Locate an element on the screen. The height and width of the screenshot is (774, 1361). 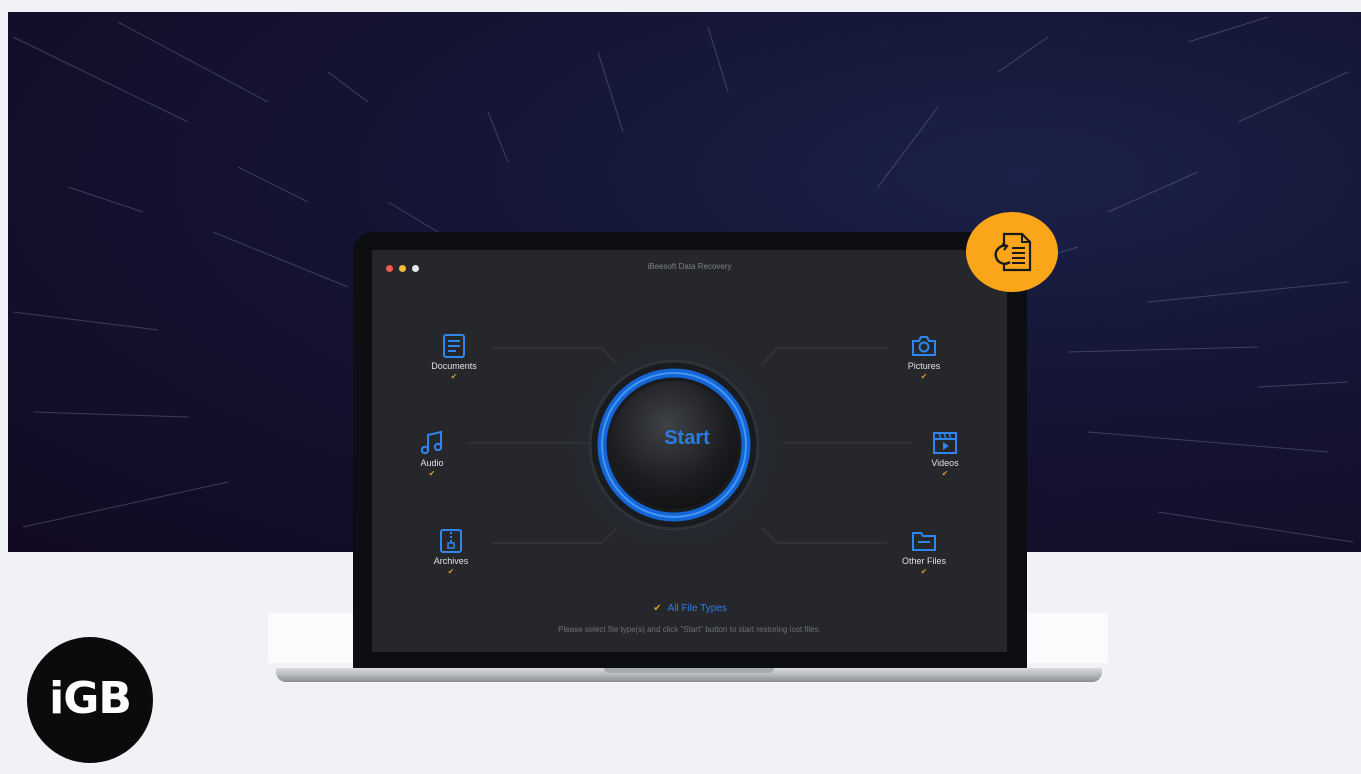
category-videos: Videos ✔ is located at coordinates (945, 454).